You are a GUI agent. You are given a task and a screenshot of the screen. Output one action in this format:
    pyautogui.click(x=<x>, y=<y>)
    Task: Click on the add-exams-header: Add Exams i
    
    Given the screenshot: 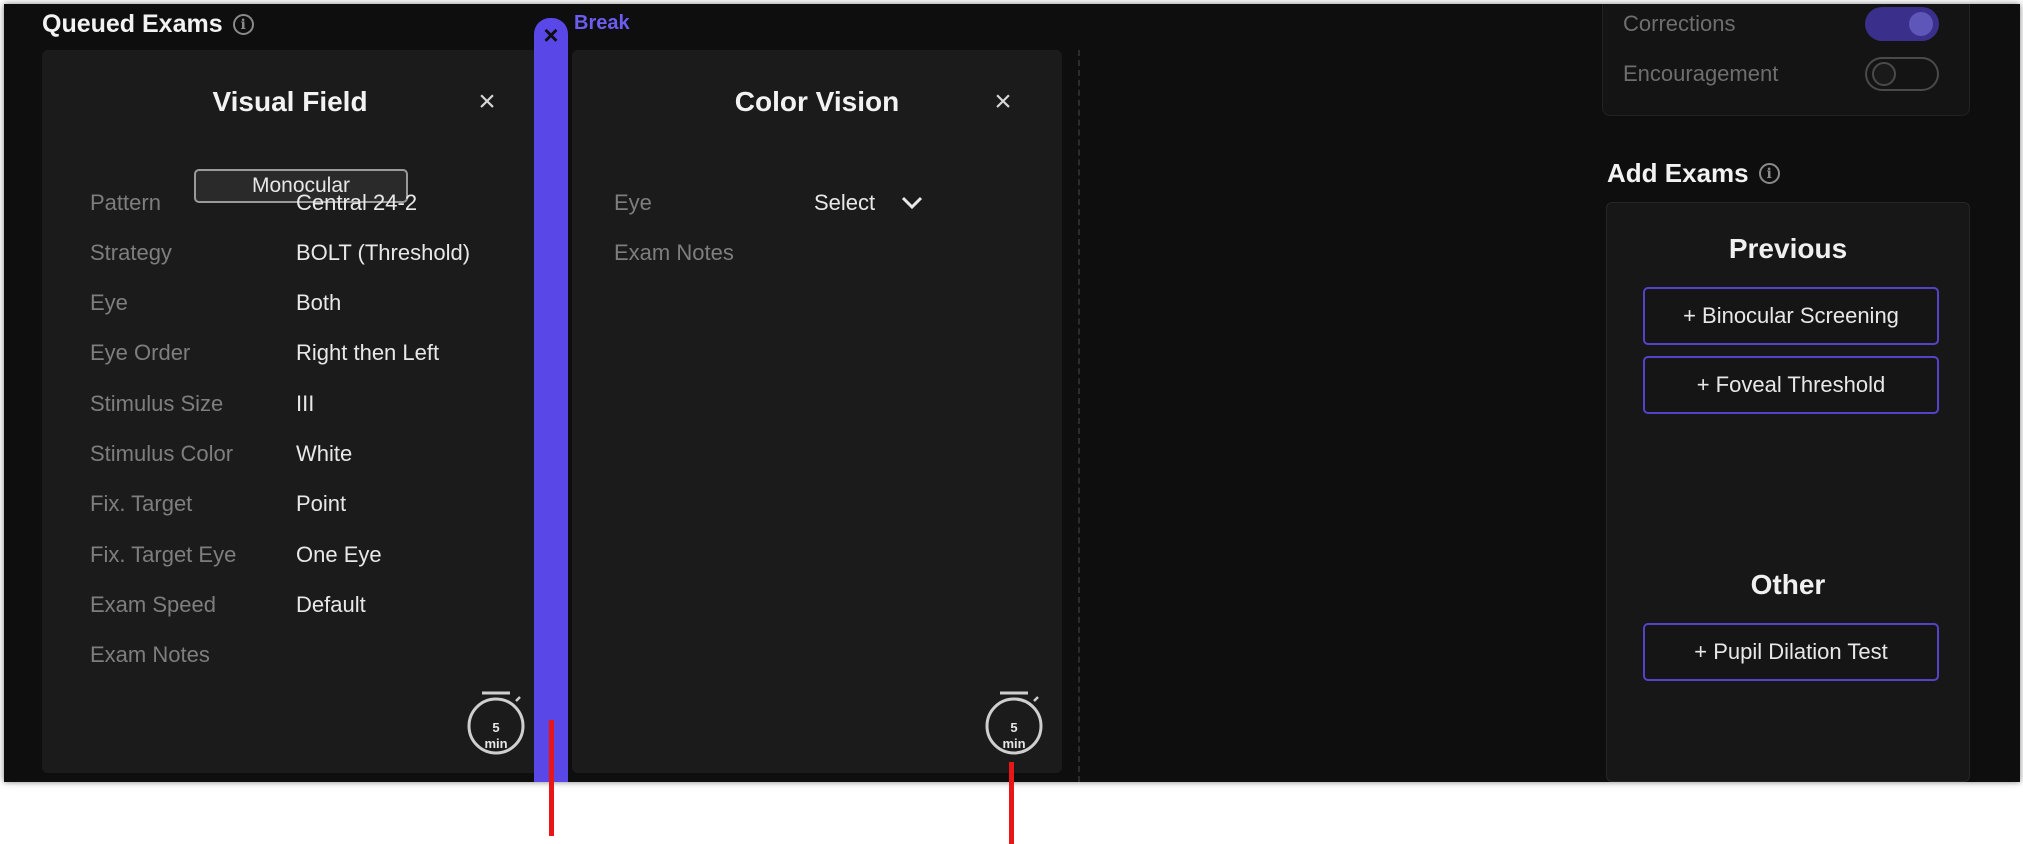 What is the action you would take?
    pyautogui.click(x=1693, y=173)
    